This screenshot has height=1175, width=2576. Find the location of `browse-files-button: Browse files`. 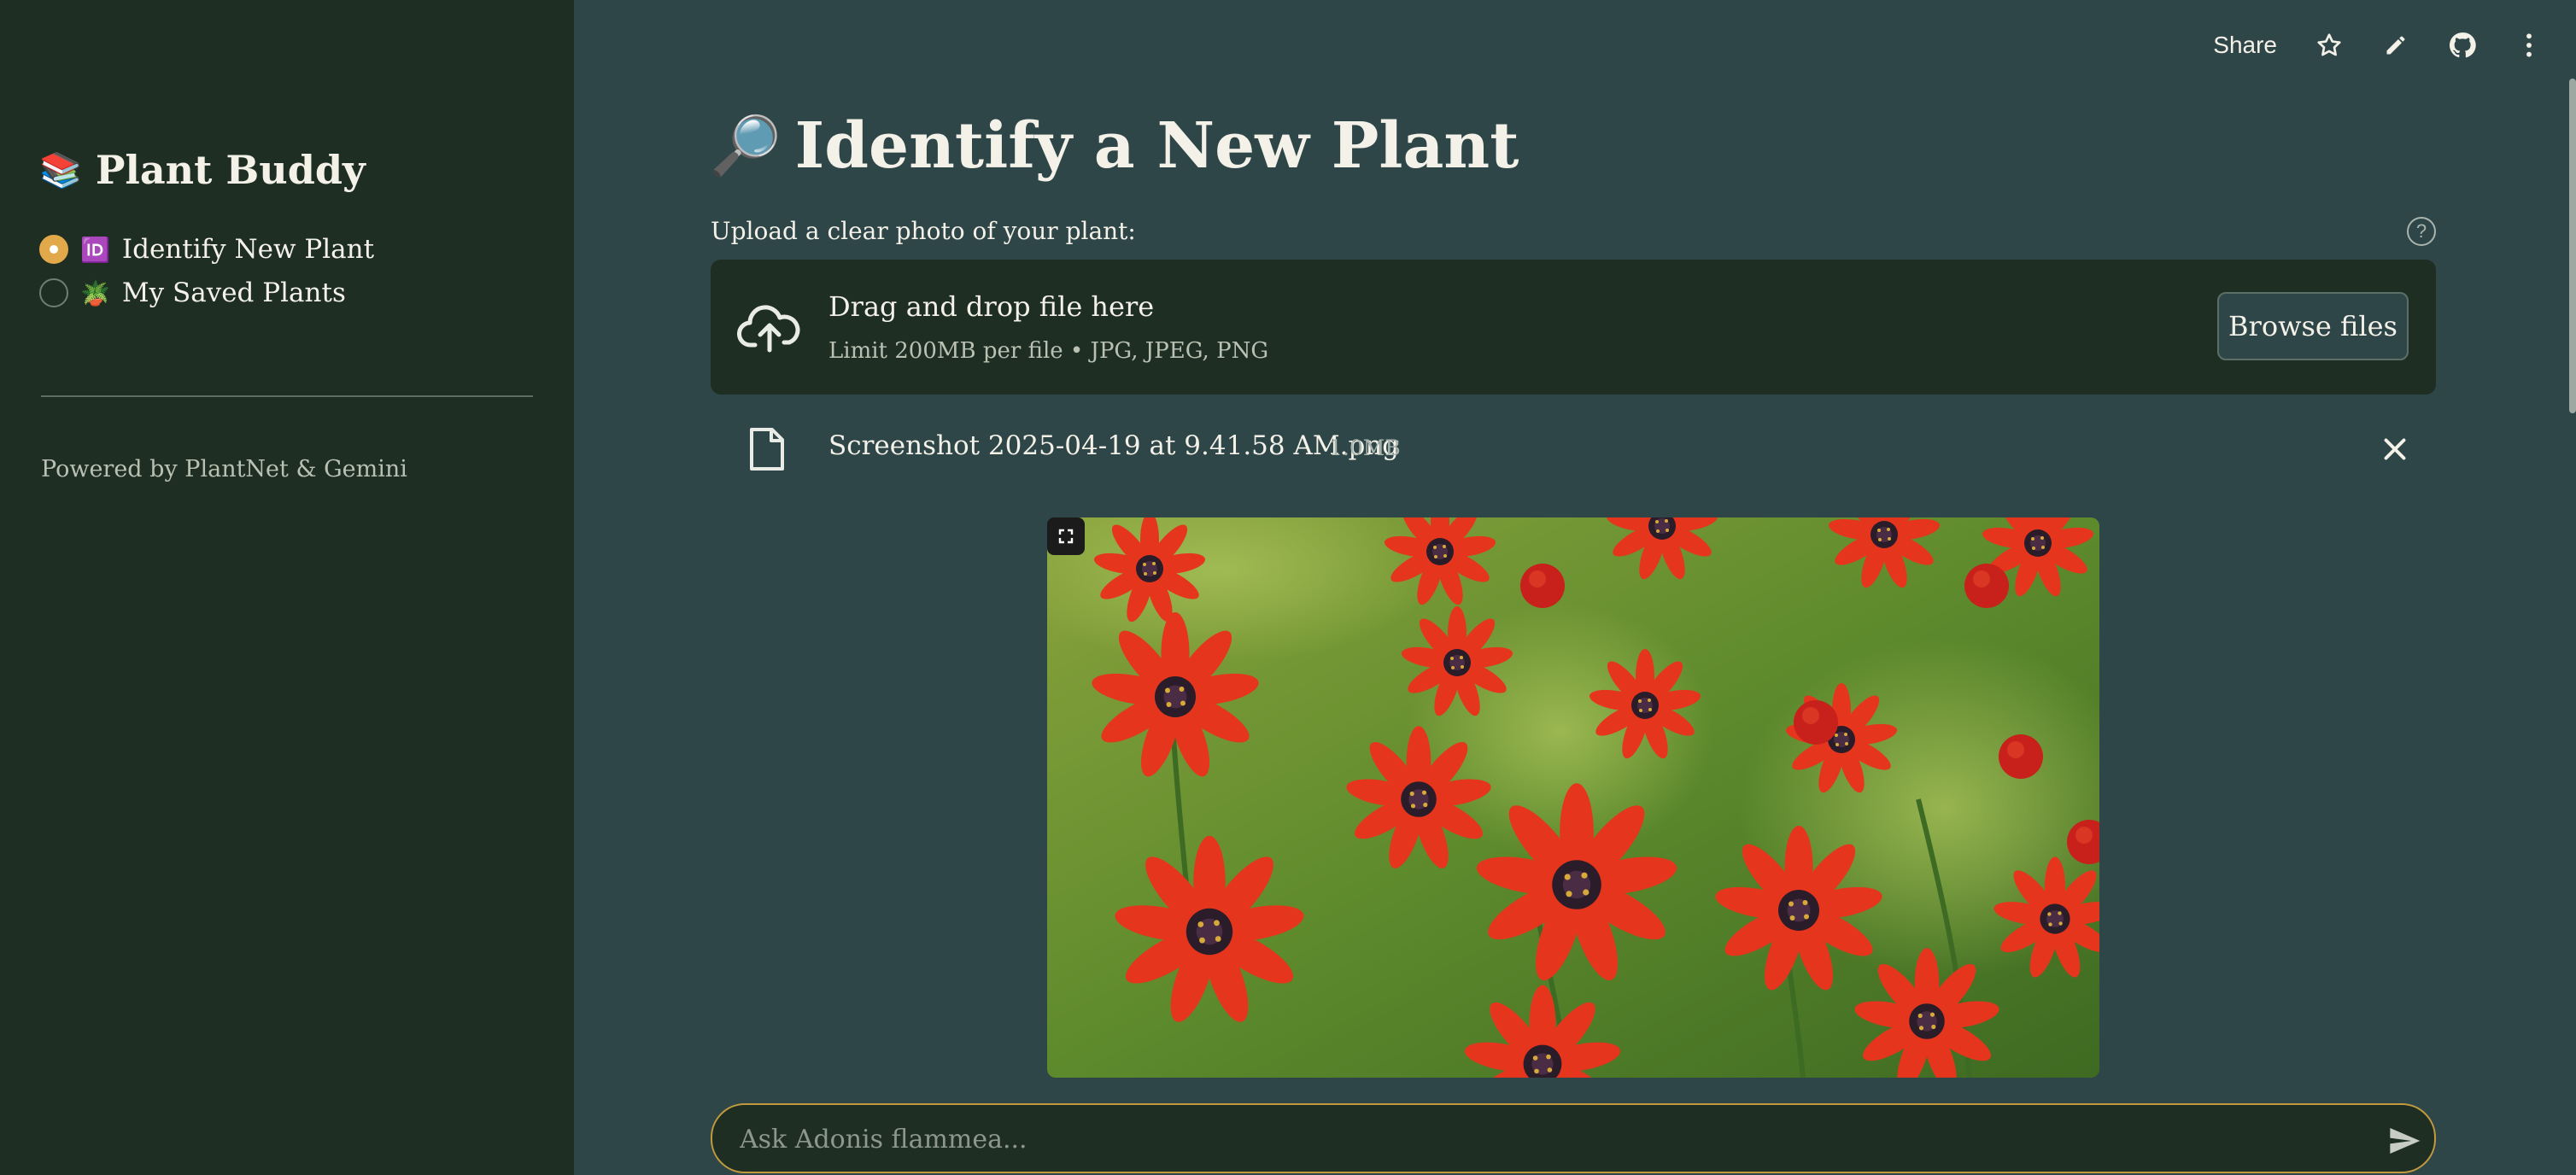

browse-files-button: Browse files is located at coordinates (2313, 326).